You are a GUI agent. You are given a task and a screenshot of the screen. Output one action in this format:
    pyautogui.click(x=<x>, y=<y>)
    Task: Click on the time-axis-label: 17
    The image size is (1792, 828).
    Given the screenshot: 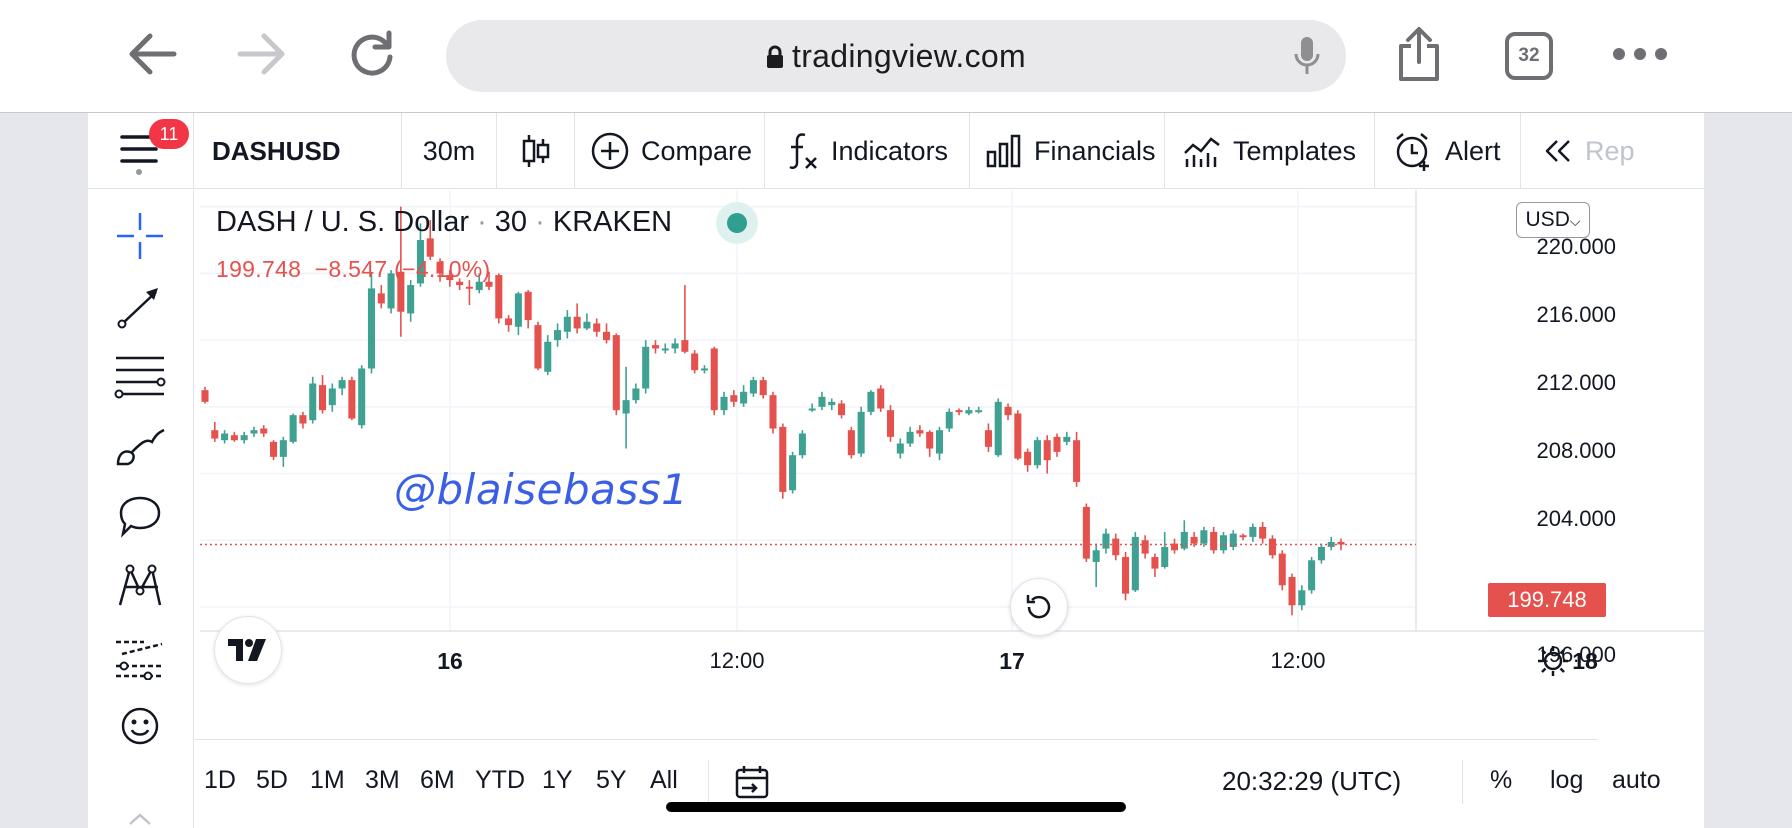 What is the action you would take?
    pyautogui.click(x=1012, y=661)
    